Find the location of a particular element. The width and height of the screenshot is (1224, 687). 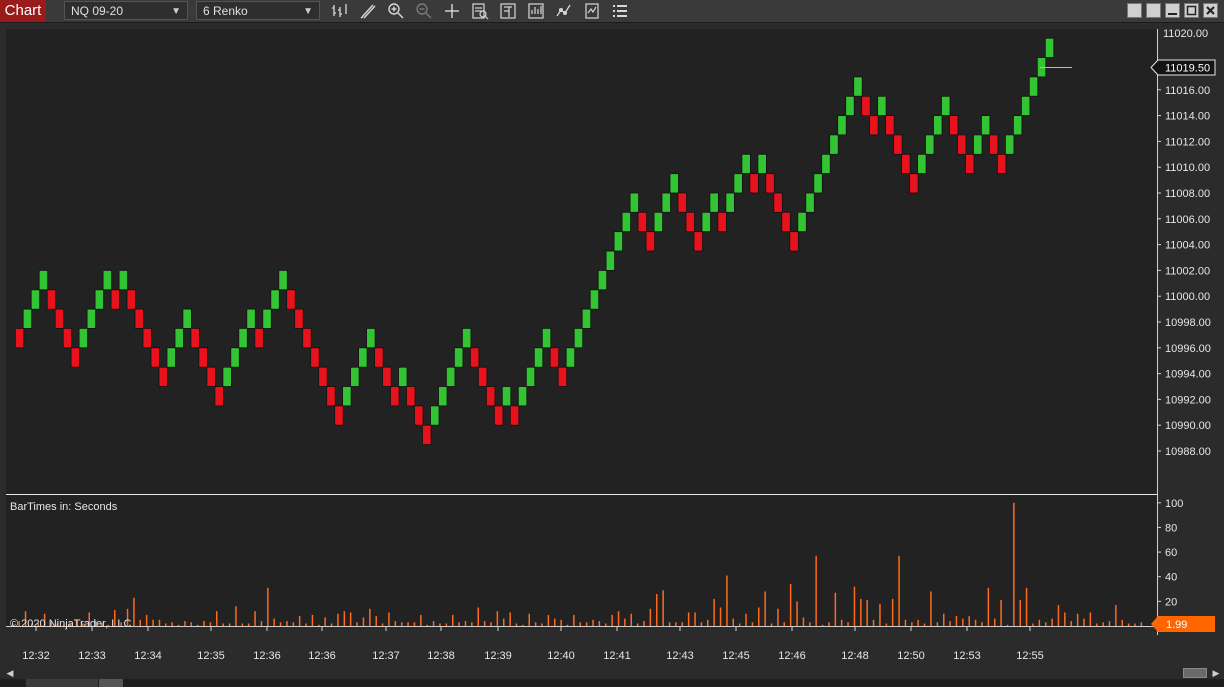

data-box-icon is located at coordinates (480, 11).